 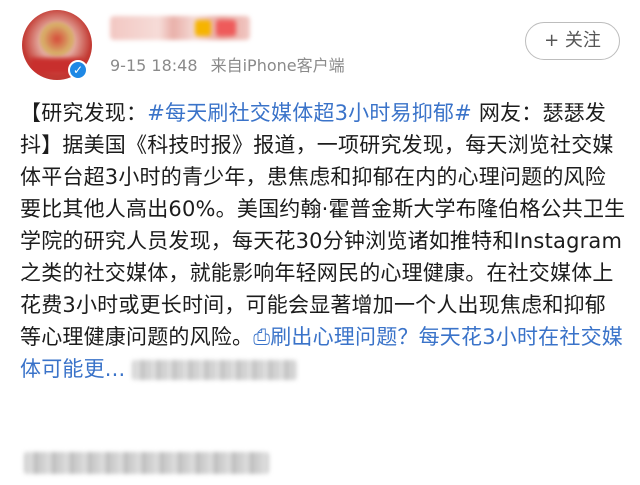 I want to click on link-icon: ⎙, so click(x=261, y=337).